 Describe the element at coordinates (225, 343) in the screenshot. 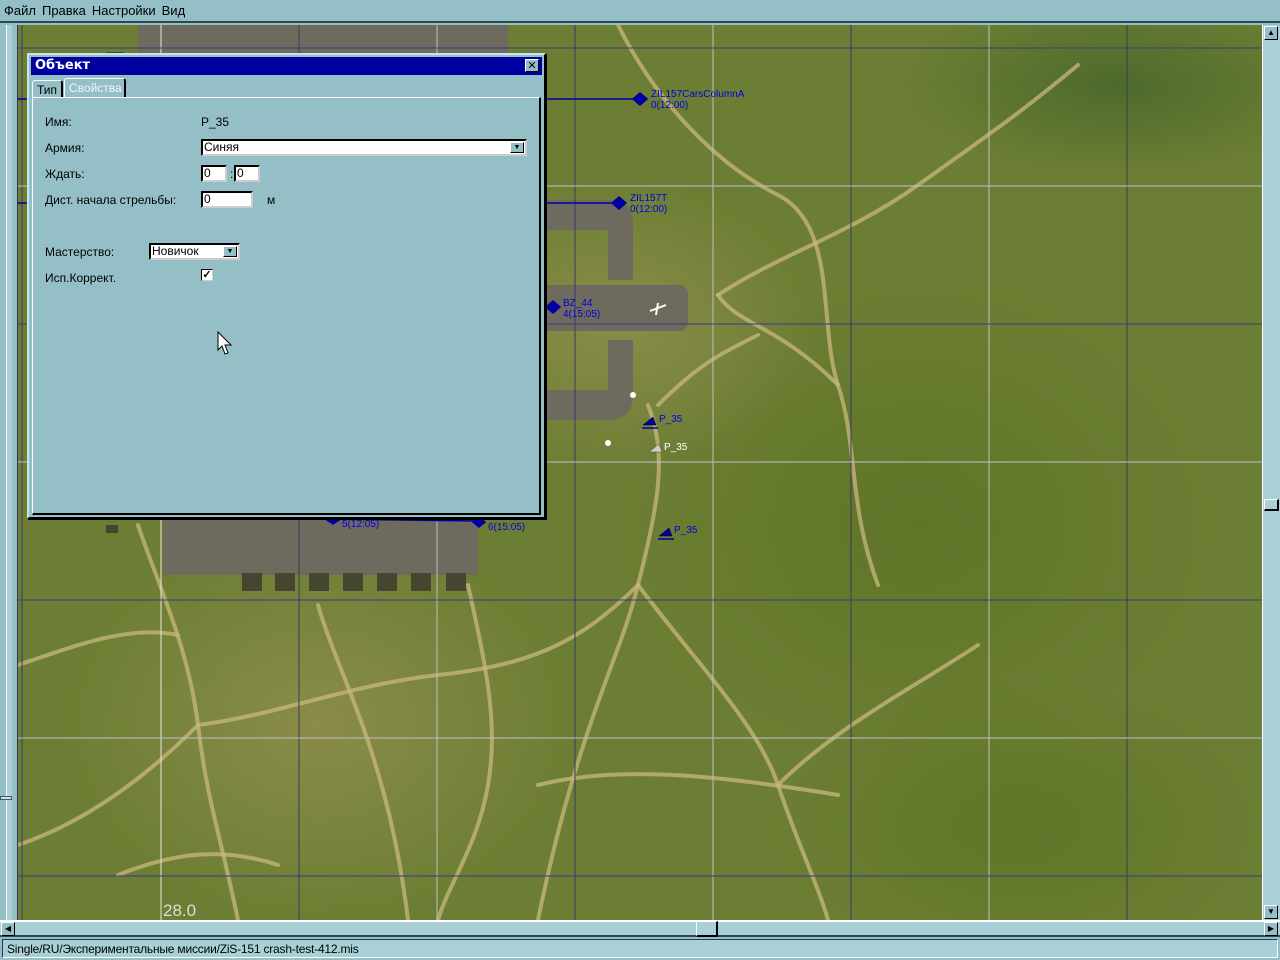

I see `mouse-cursor-icon` at that location.